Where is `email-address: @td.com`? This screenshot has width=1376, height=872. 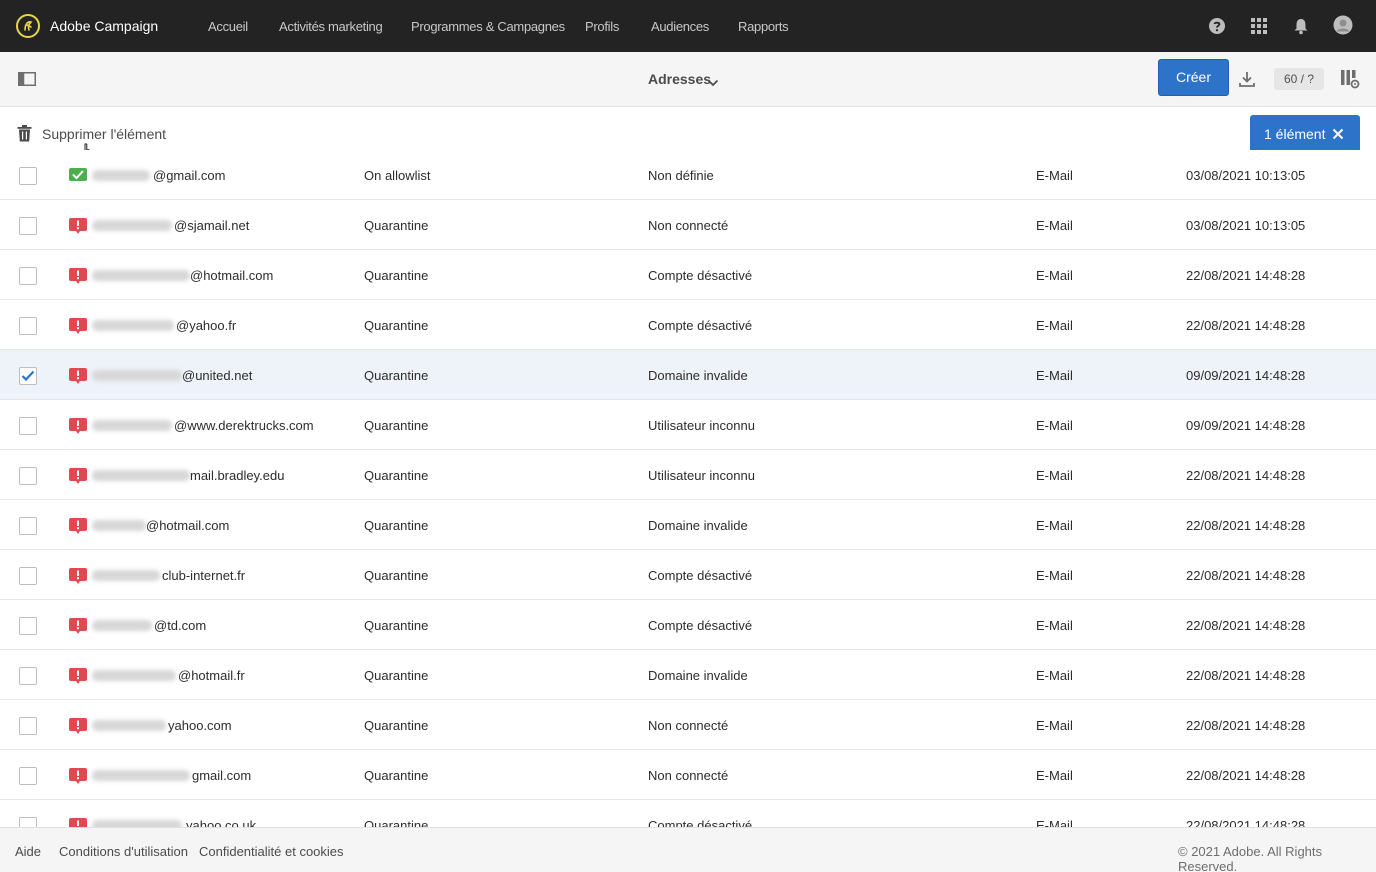 email-address: @td.com is located at coordinates (180, 625).